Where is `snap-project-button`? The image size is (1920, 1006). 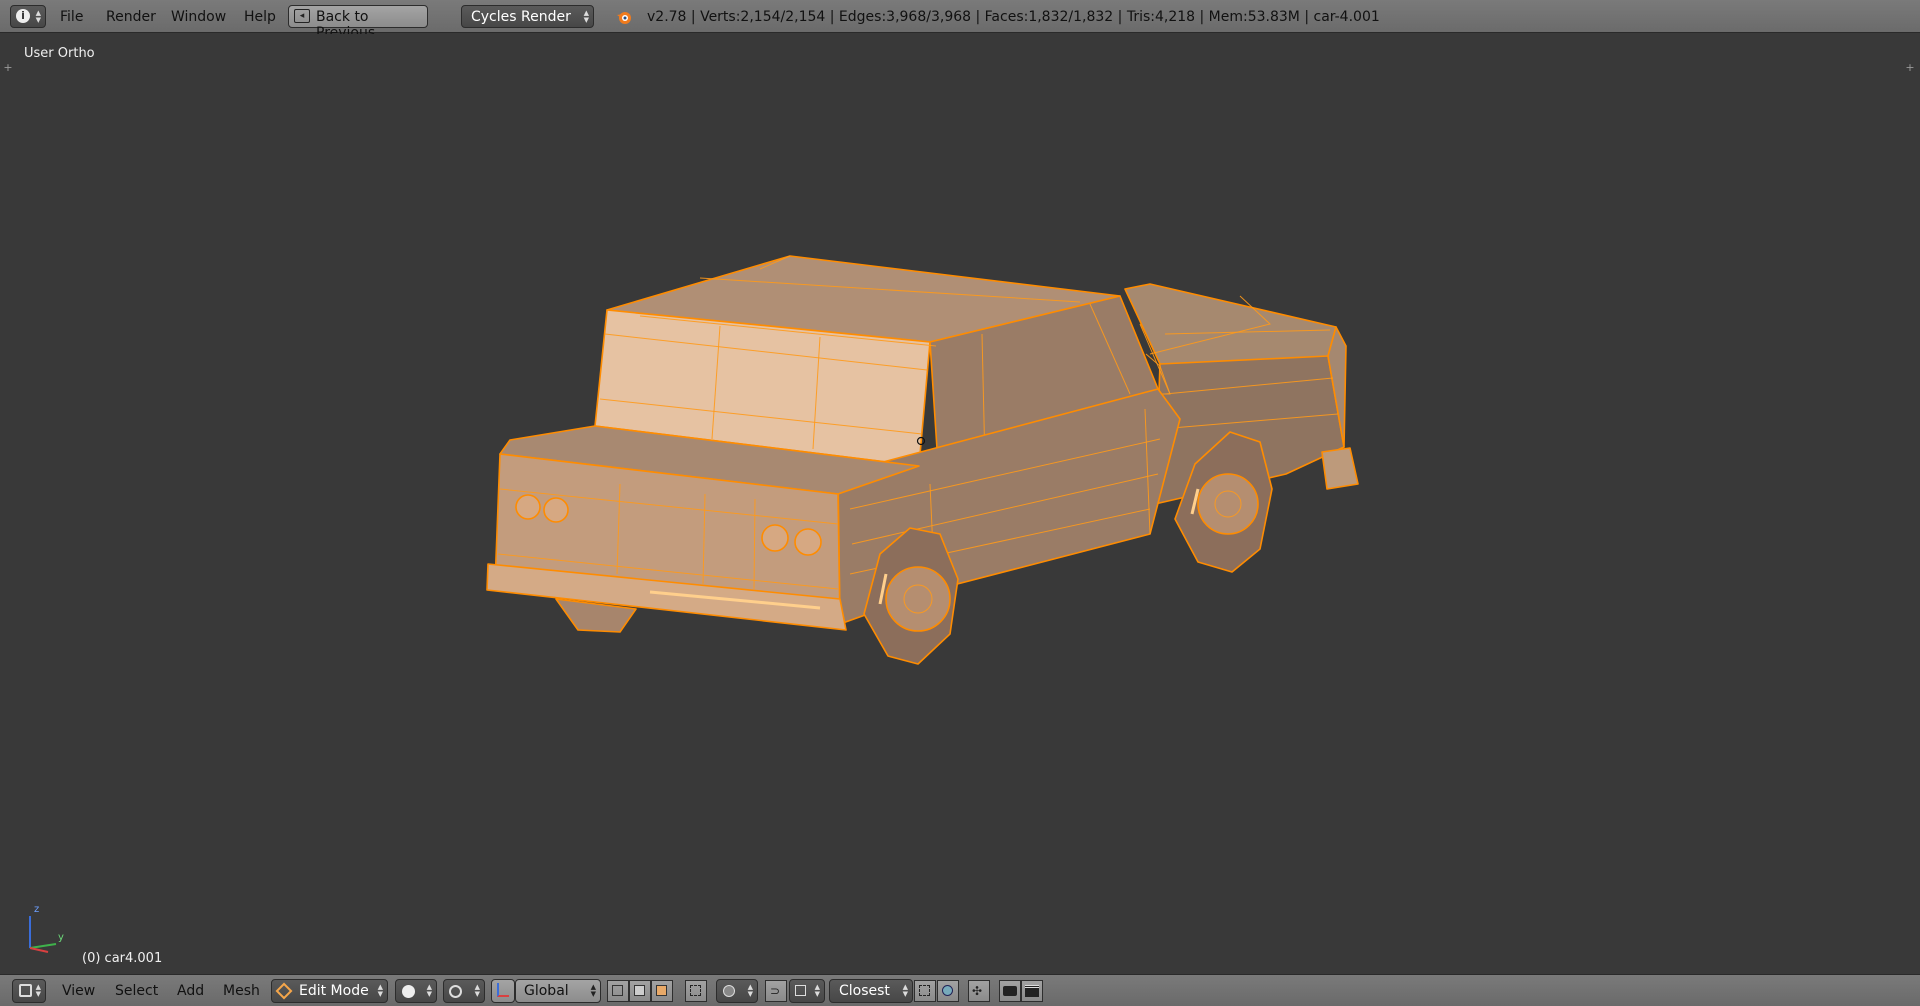
snap-project-button is located at coordinates (948, 991).